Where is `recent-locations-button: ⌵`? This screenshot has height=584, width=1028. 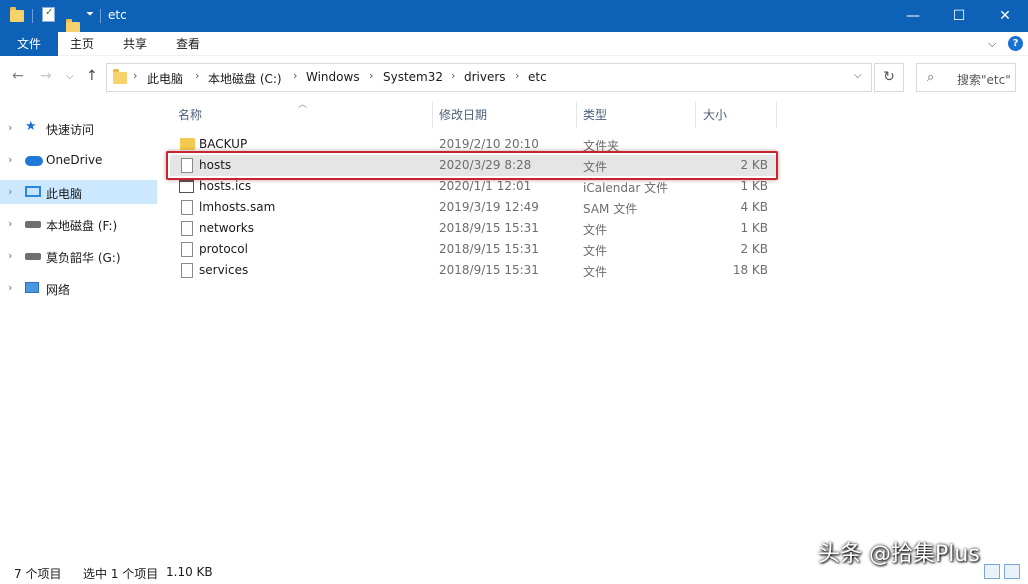 recent-locations-button: ⌵ is located at coordinates (70, 76).